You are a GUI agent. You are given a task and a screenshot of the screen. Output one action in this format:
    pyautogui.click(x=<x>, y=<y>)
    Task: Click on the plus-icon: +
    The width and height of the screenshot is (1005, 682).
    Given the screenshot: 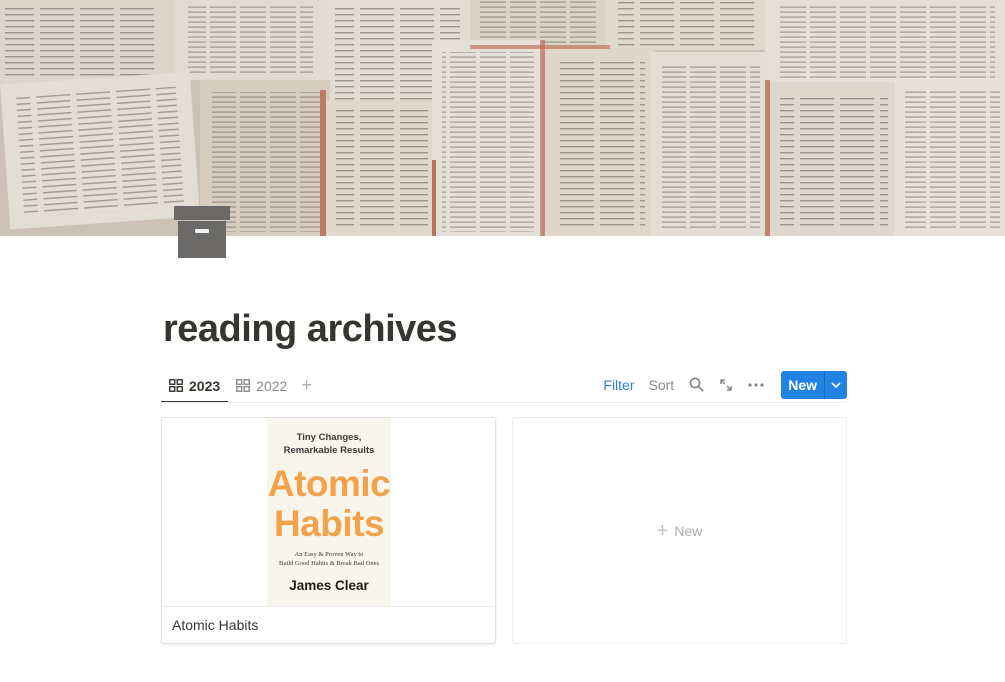 What is the action you would take?
    pyautogui.click(x=662, y=530)
    